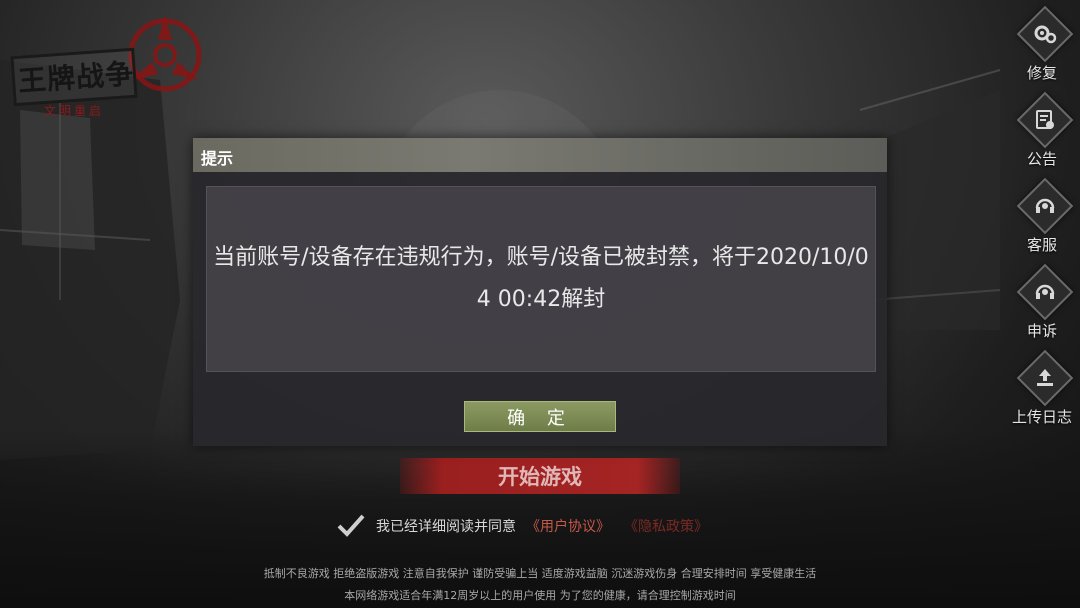  What do you see at coordinates (666, 526) in the screenshot?
I see `privacy-policy-link: 《隐私政策》` at bounding box center [666, 526].